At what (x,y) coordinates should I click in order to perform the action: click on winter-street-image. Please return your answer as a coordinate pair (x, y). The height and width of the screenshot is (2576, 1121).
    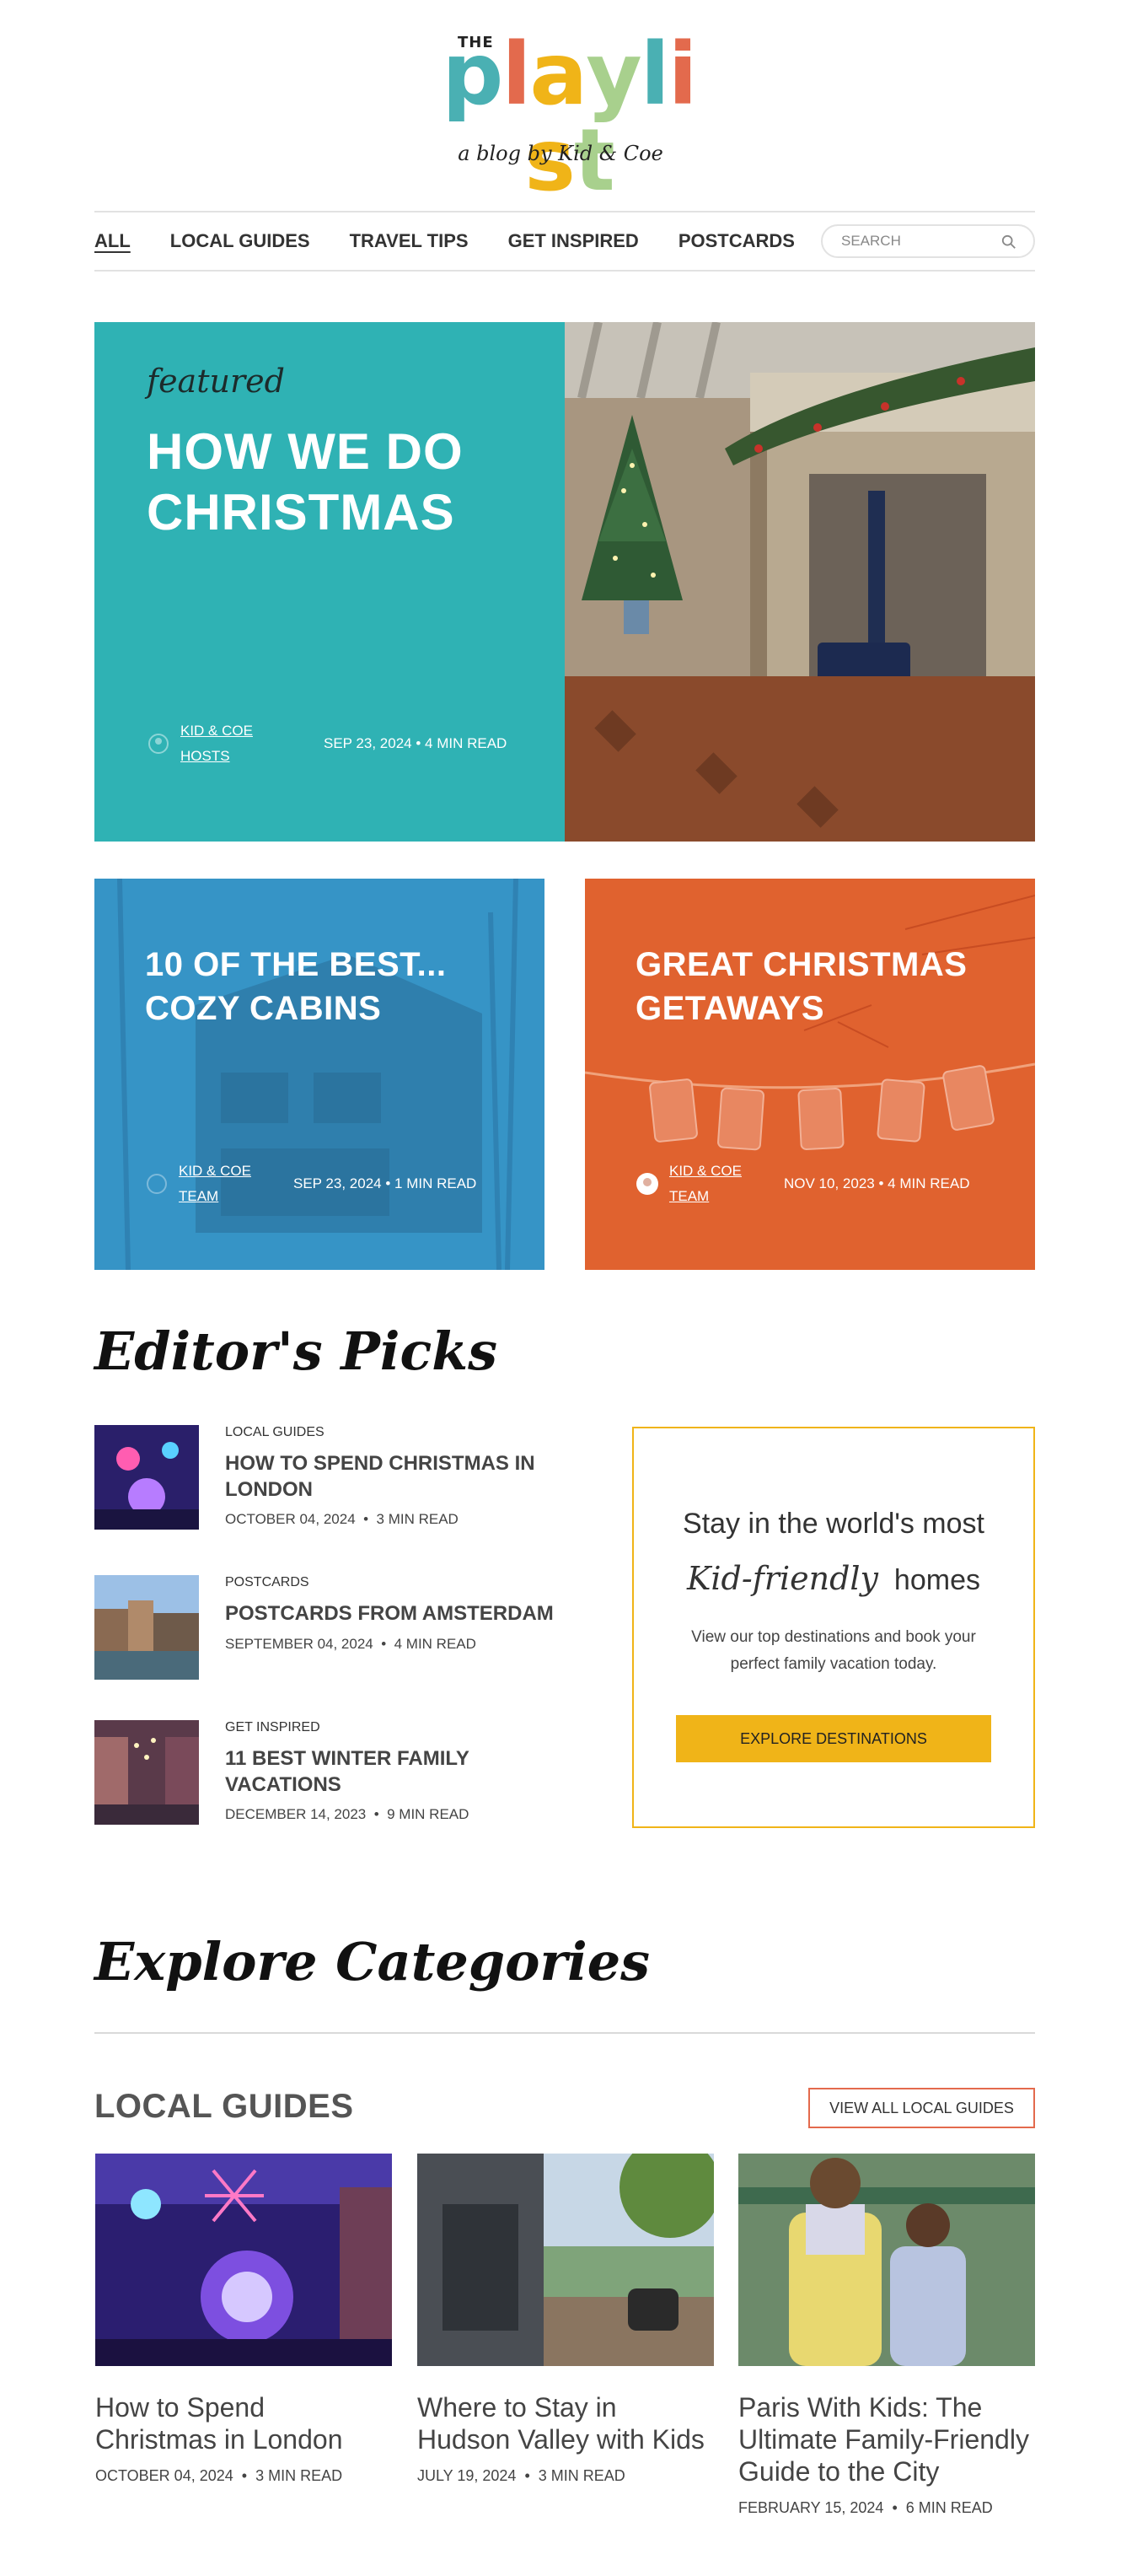
    Looking at the image, I should click on (146, 1773).